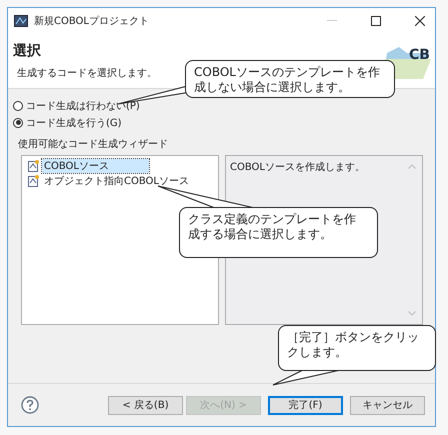  I want to click on radio-label: コード生成を行う(G), so click(74, 123).